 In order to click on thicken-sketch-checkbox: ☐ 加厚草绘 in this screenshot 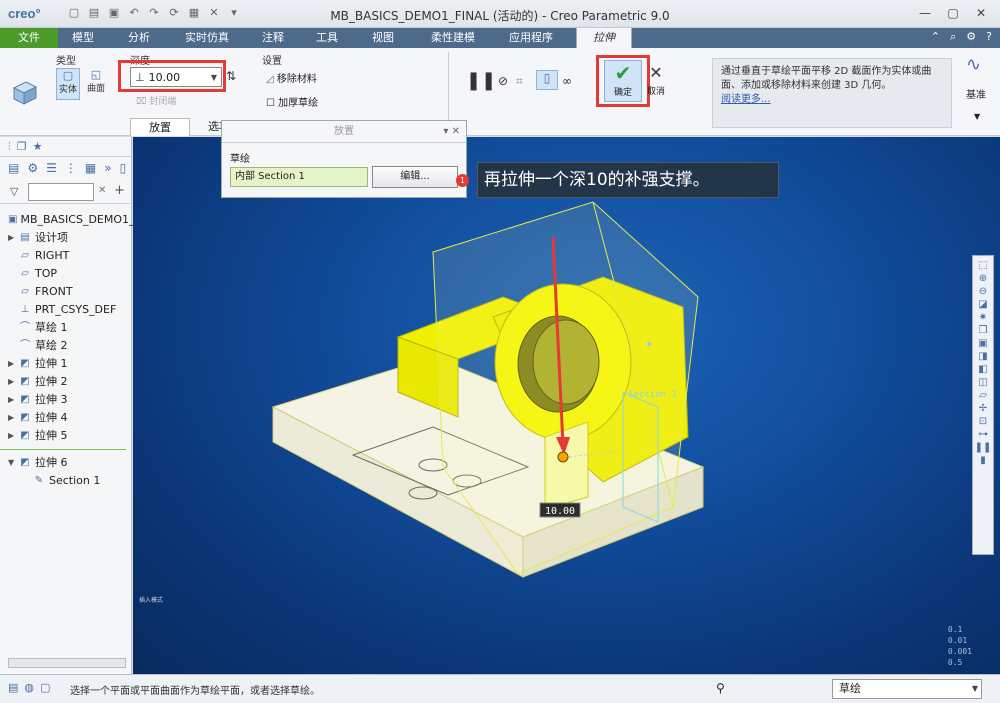, I will do `click(292, 101)`.